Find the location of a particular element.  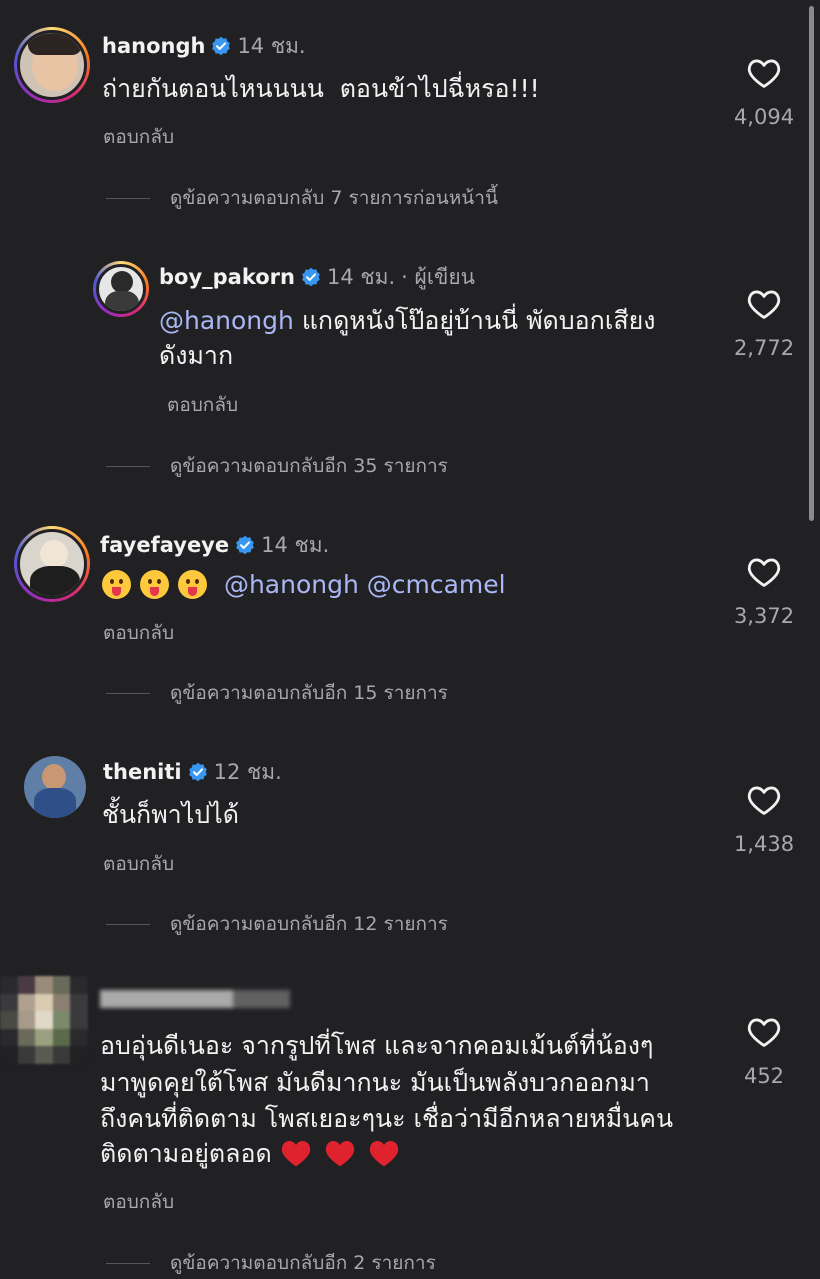

comment-text-line: ดังมาก is located at coordinates (196, 355).